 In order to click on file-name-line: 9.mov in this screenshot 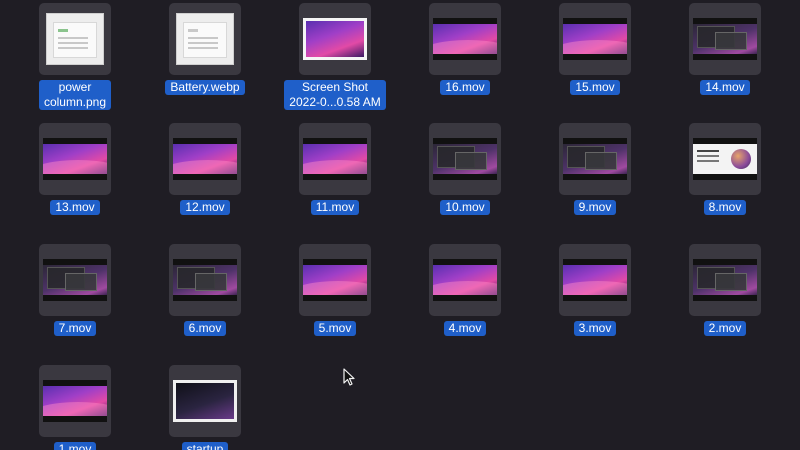, I will do `click(595, 207)`.